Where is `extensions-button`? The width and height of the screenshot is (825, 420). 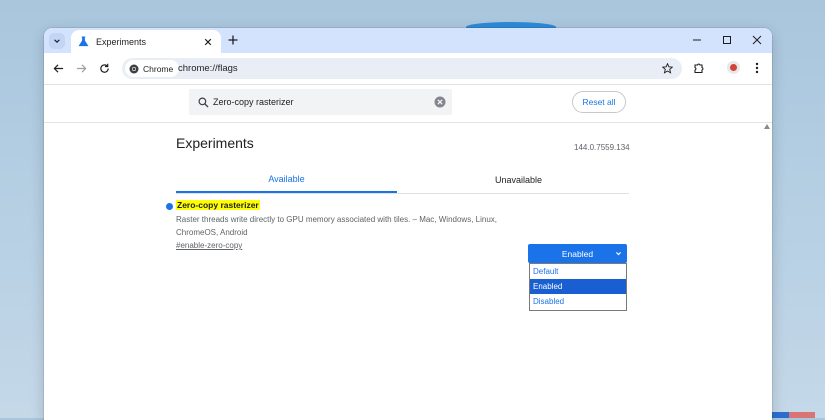
extensions-button is located at coordinates (699, 68).